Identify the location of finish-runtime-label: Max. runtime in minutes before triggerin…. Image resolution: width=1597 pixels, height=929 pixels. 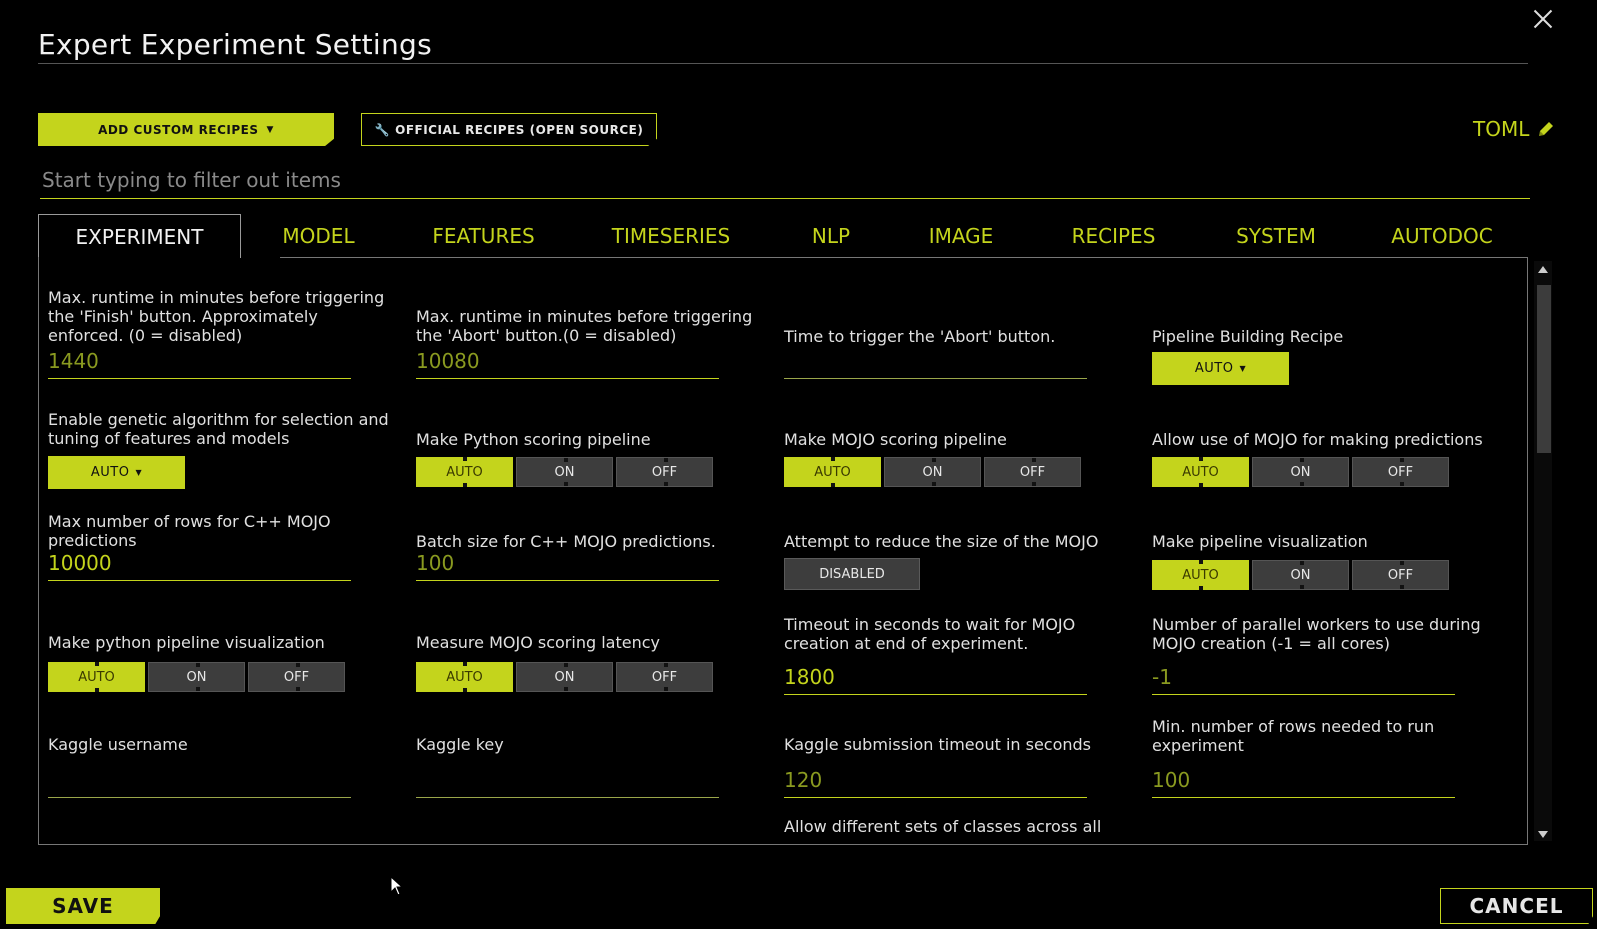
(216, 316).